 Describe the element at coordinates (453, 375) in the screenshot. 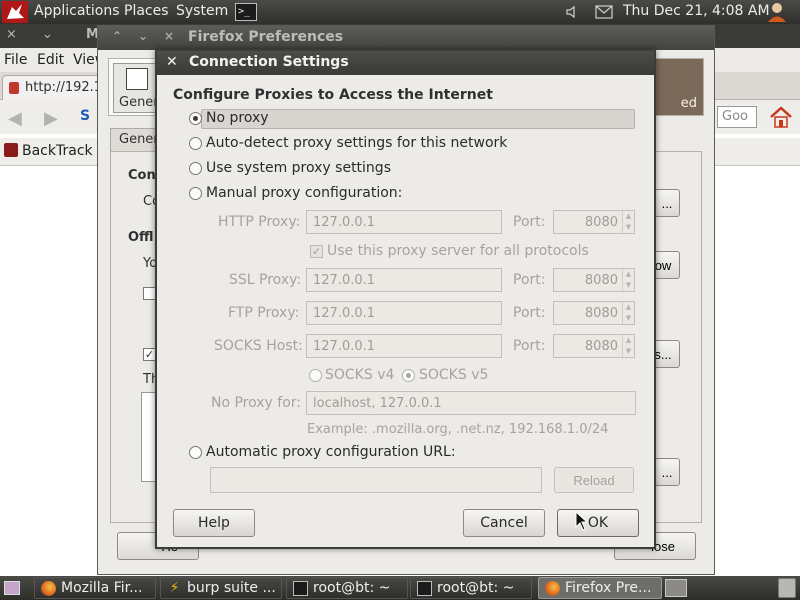

I see `socks-v5-label: SOCKS v5` at that location.